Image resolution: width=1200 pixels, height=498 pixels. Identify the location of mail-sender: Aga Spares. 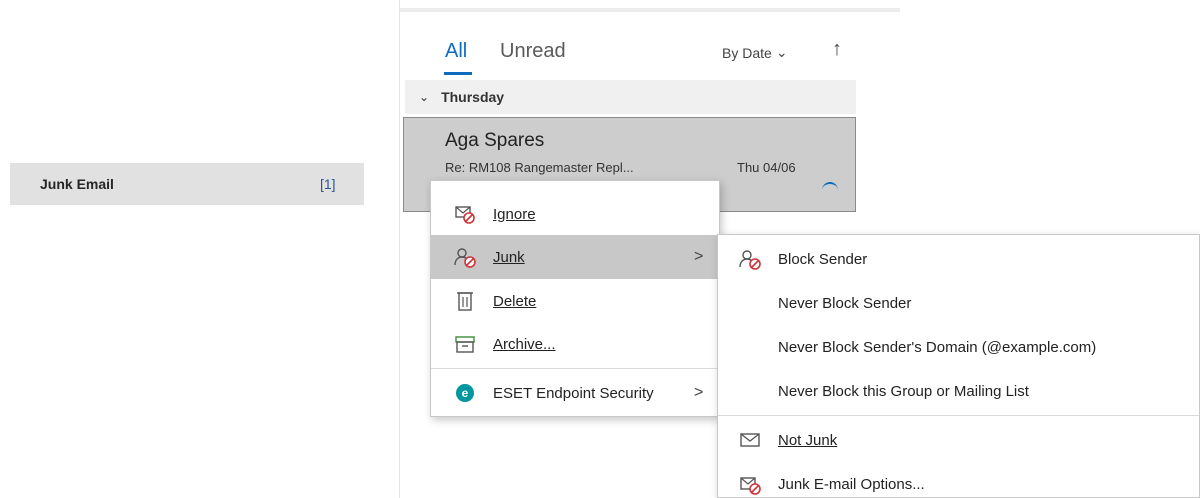
(495, 140).